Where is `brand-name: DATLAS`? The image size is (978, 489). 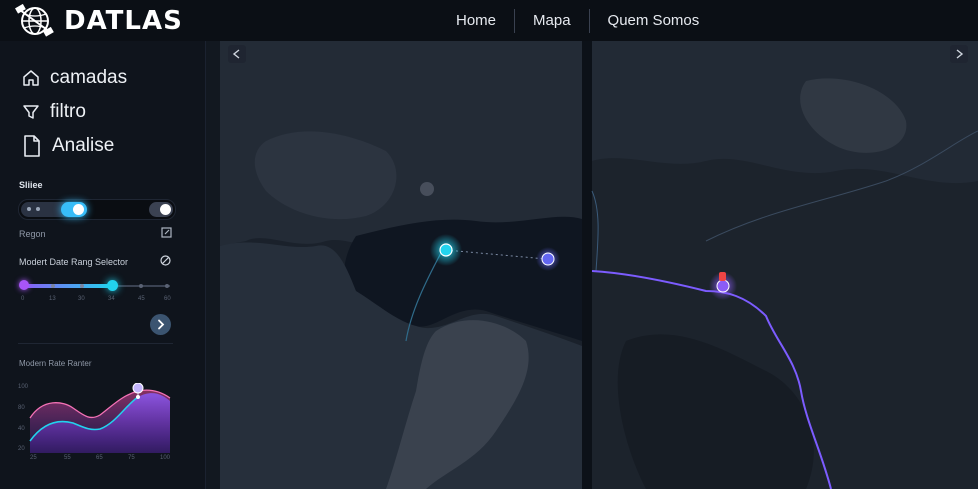 brand-name: DATLAS is located at coordinates (123, 21).